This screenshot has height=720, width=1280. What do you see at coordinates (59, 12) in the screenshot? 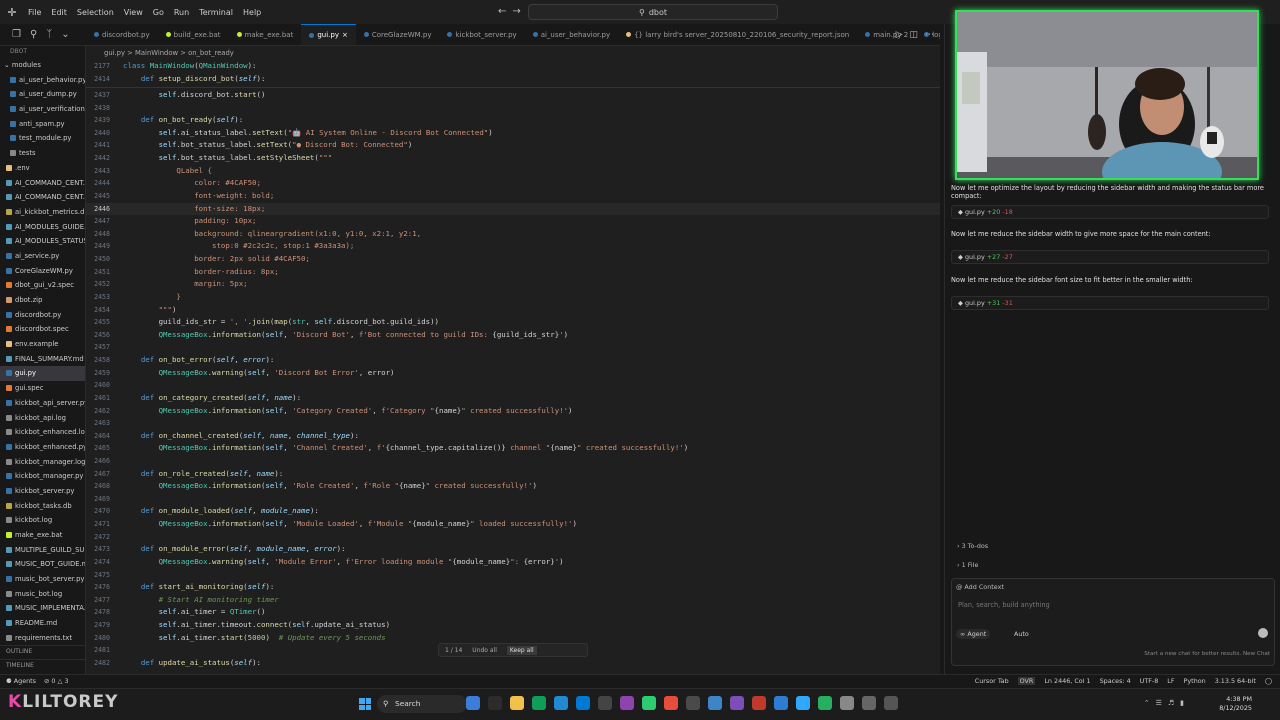
I see `menu-item-edit: Edit` at bounding box center [59, 12].